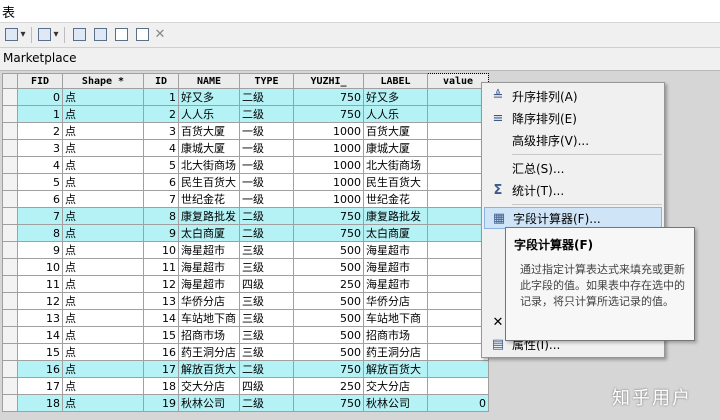  I want to click on table-row: 13 点 14 车站地下商 三级 500 车站地下商, so click(245, 318).